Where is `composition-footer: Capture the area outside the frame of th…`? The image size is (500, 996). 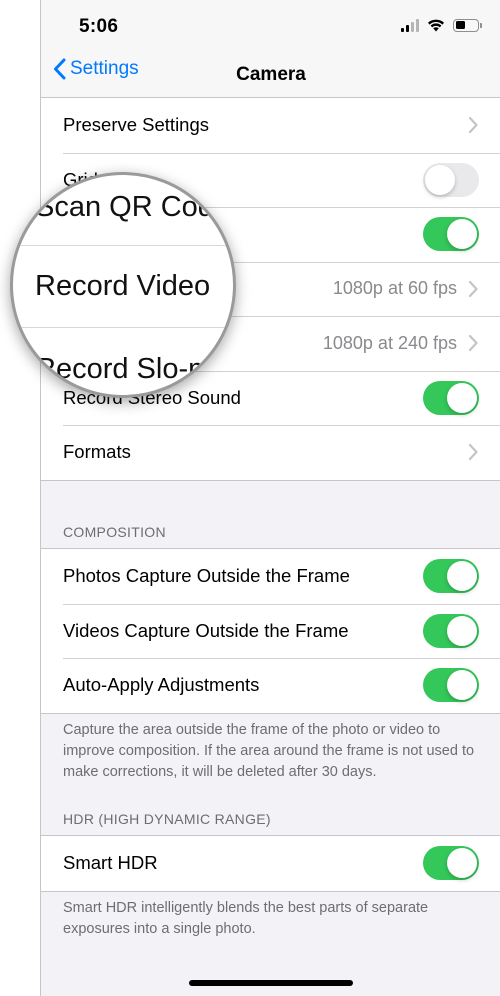
composition-footer: Capture the area outside the frame of th… is located at coordinates (269, 751).